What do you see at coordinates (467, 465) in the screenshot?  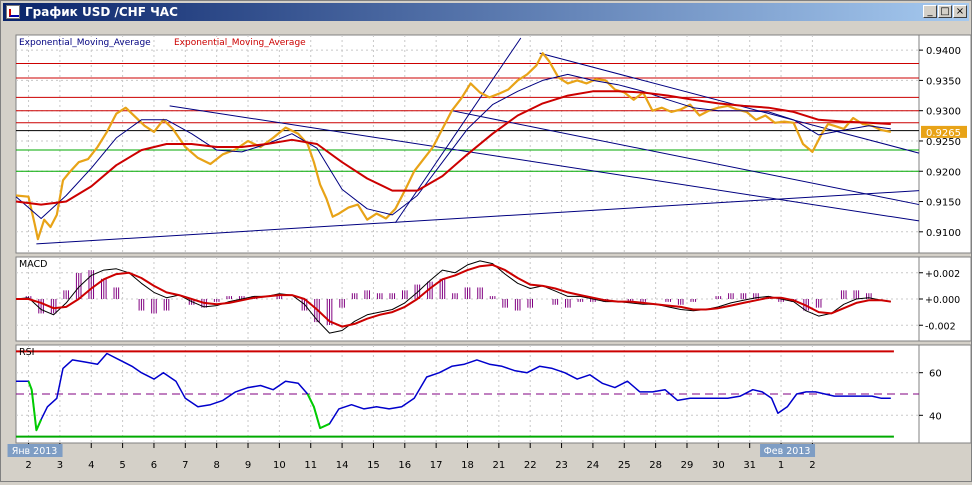 I see `x-tick-label: 18` at bounding box center [467, 465].